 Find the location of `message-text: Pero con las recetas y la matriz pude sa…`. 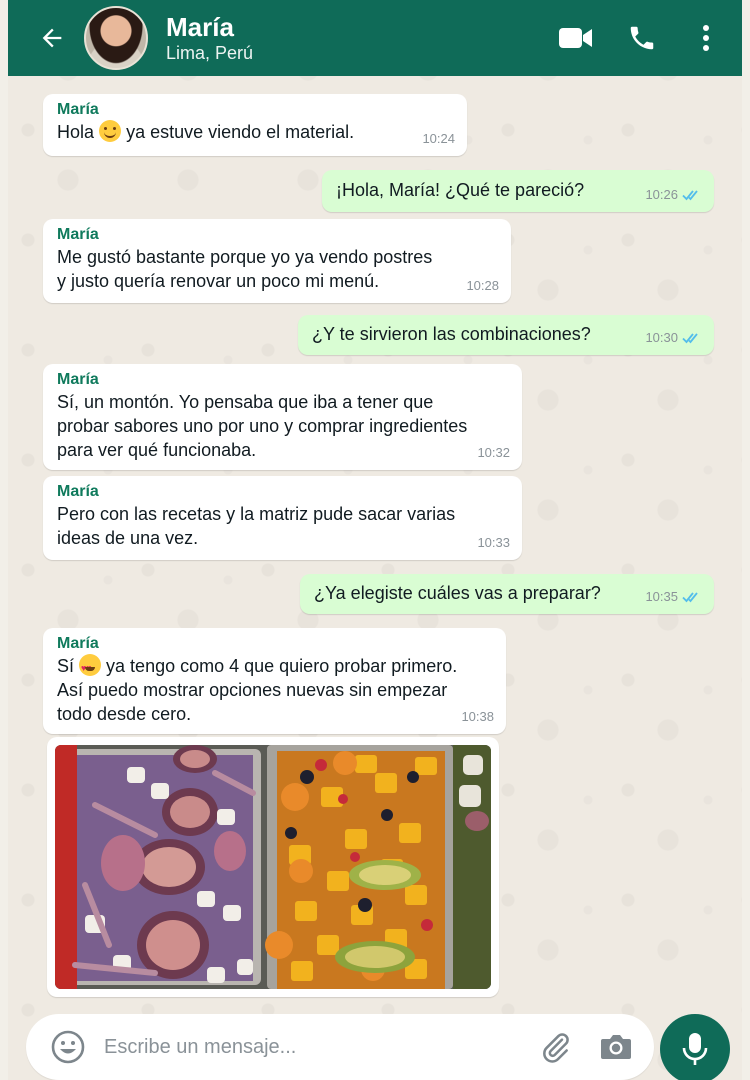

message-text: Pero con las recetas y la matriz pude sa… is located at coordinates (256, 526).